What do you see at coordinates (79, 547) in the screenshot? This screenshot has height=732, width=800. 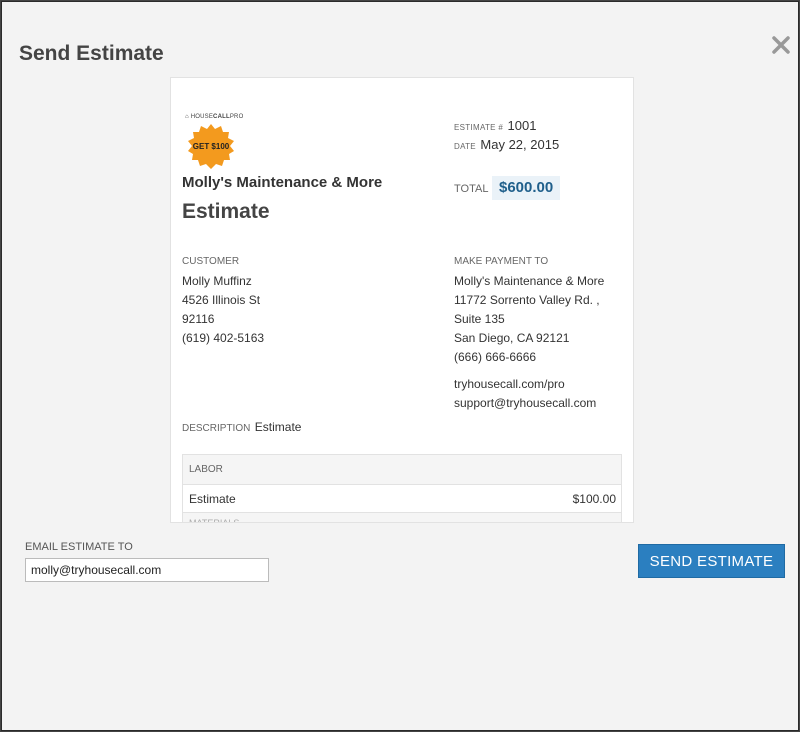 I see `email-label: EMAIL ESTIMATE TO` at bounding box center [79, 547].